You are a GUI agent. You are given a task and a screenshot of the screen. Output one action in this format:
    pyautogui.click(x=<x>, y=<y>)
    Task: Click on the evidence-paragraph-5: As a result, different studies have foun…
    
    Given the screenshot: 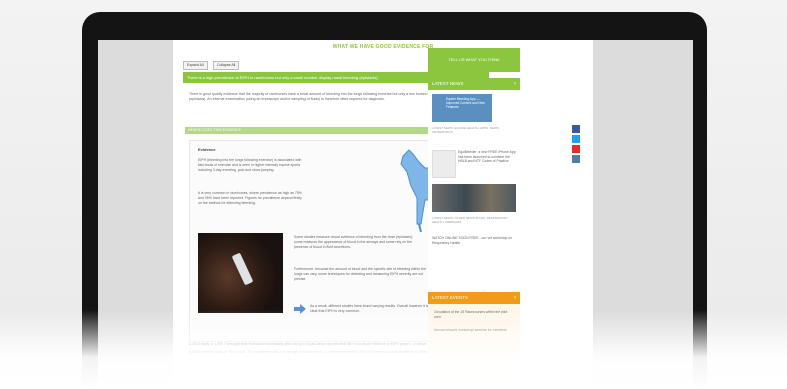 What is the action you would take?
    pyautogui.click(x=369, y=308)
    